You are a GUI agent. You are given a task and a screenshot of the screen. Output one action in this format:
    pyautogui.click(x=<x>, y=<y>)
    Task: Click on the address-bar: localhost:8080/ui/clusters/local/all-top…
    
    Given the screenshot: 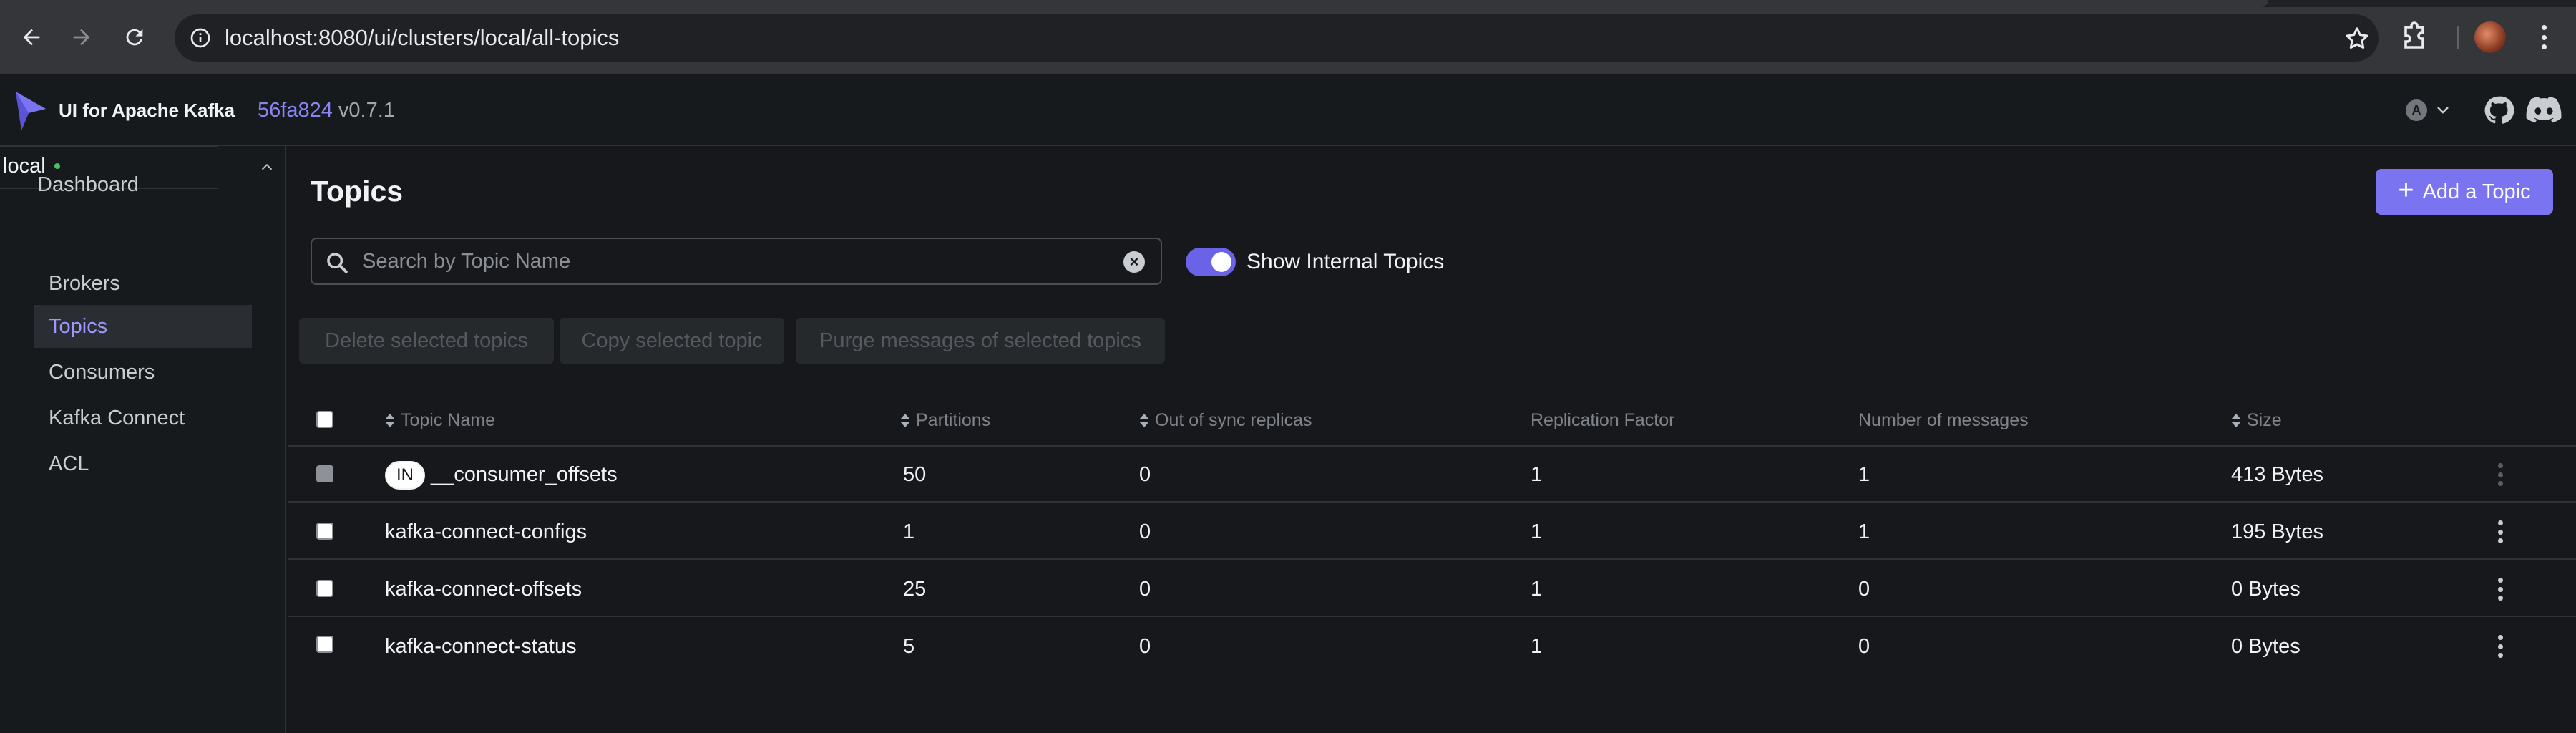 What is the action you would take?
    pyautogui.click(x=1277, y=38)
    